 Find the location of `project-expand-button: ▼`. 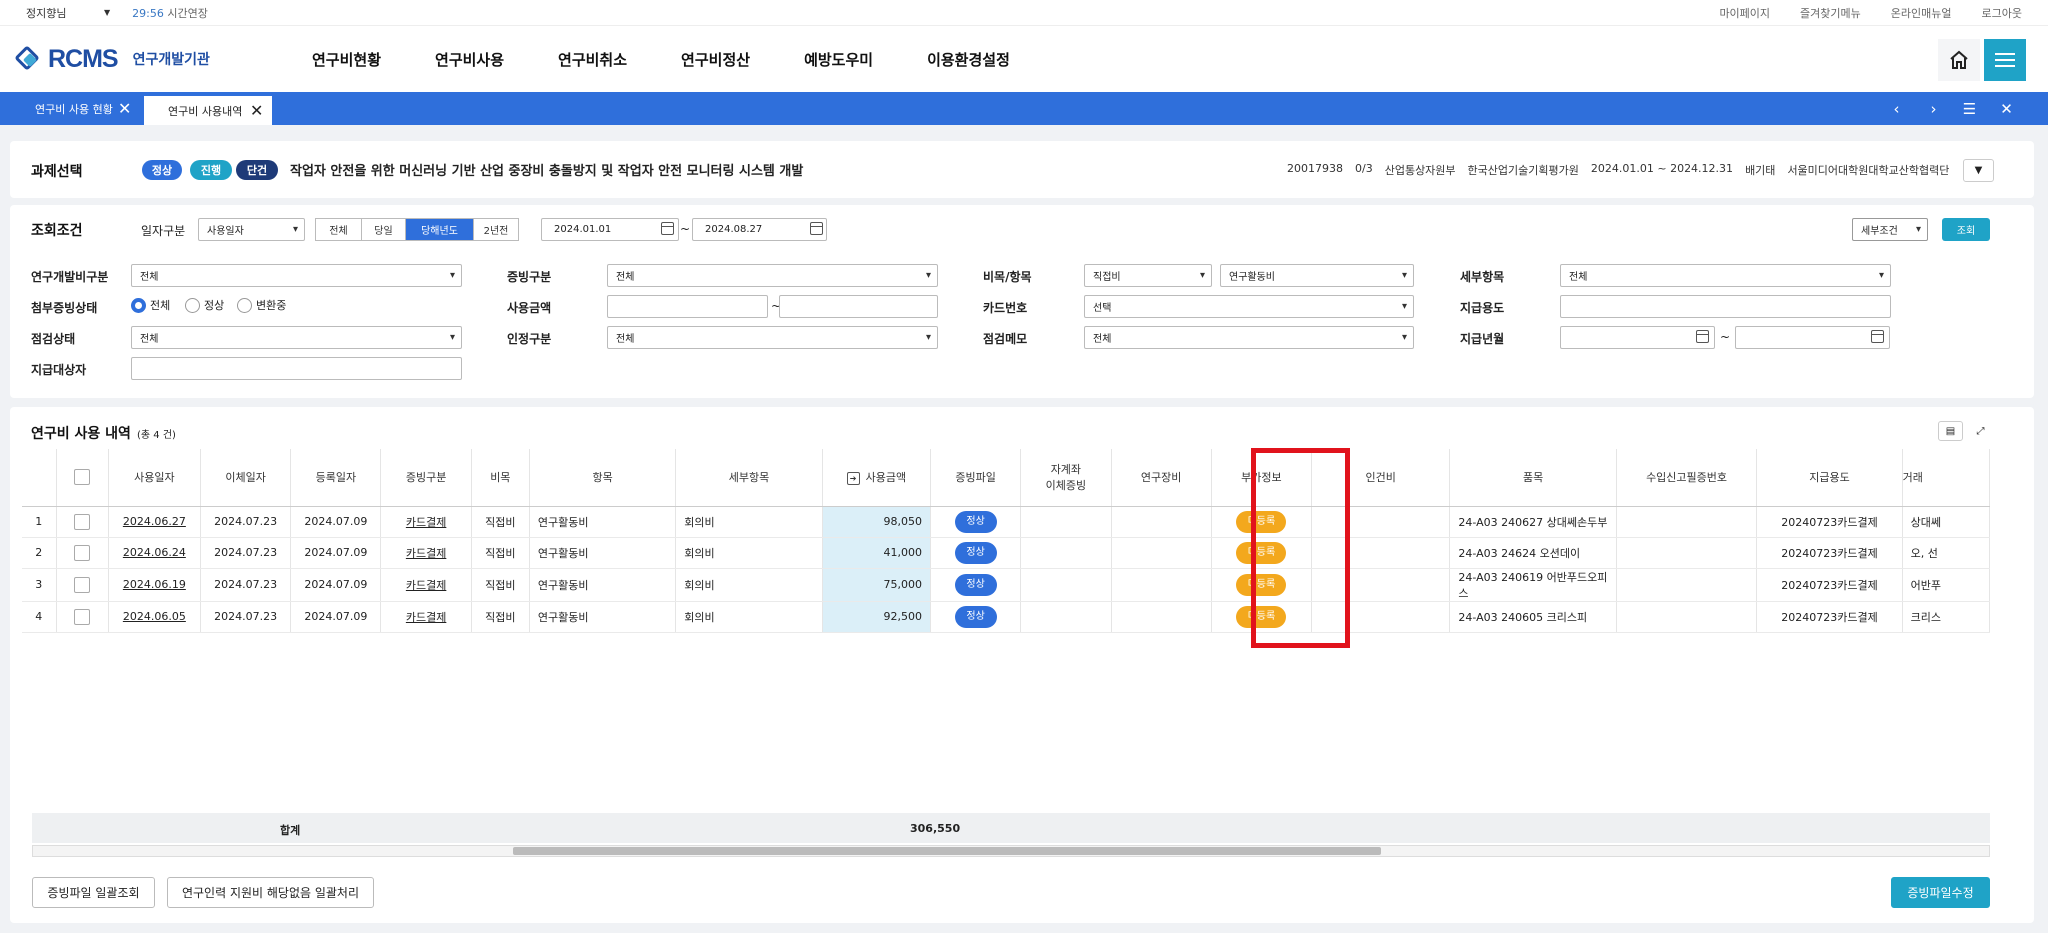

project-expand-button: ▼ is located at coordinates (1978, 170).